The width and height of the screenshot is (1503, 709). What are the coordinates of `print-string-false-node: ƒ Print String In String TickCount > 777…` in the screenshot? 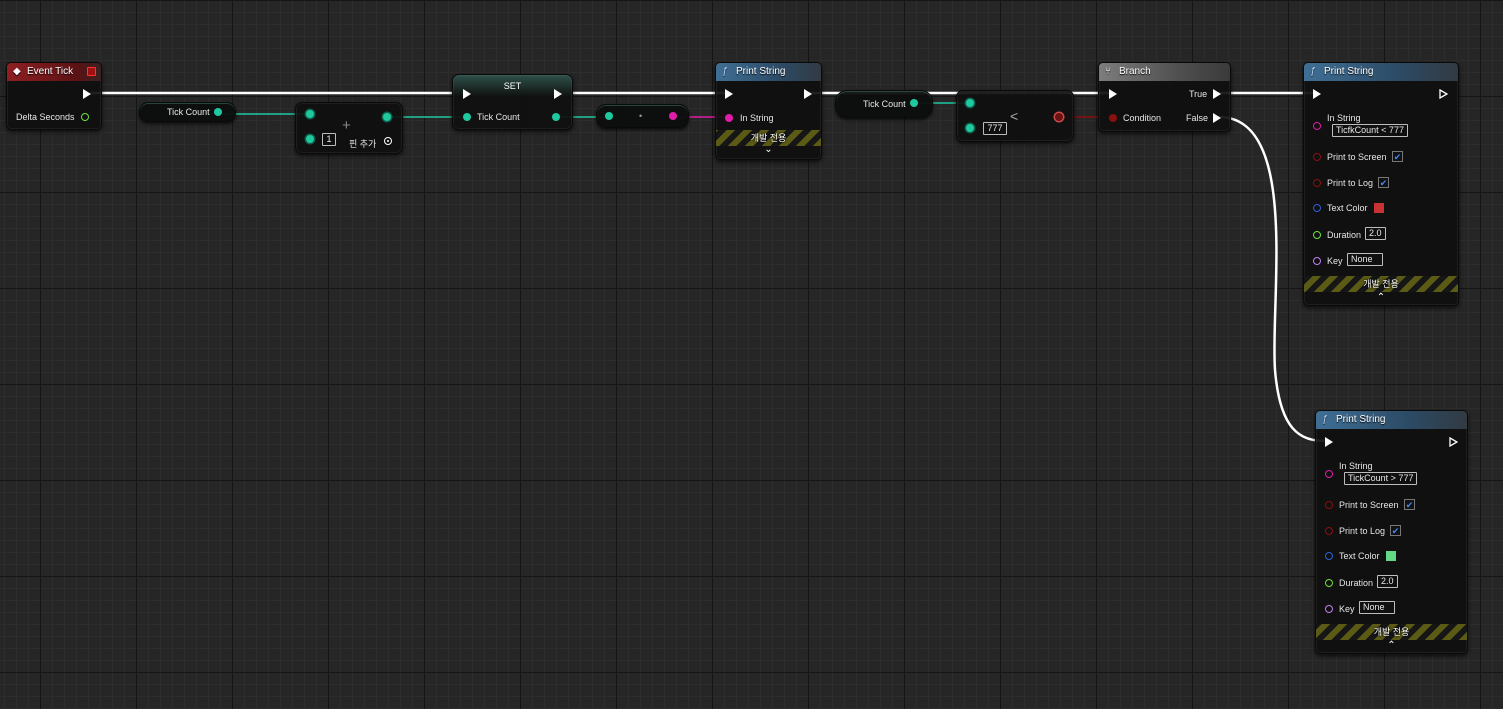 It's located at (1391, 532).